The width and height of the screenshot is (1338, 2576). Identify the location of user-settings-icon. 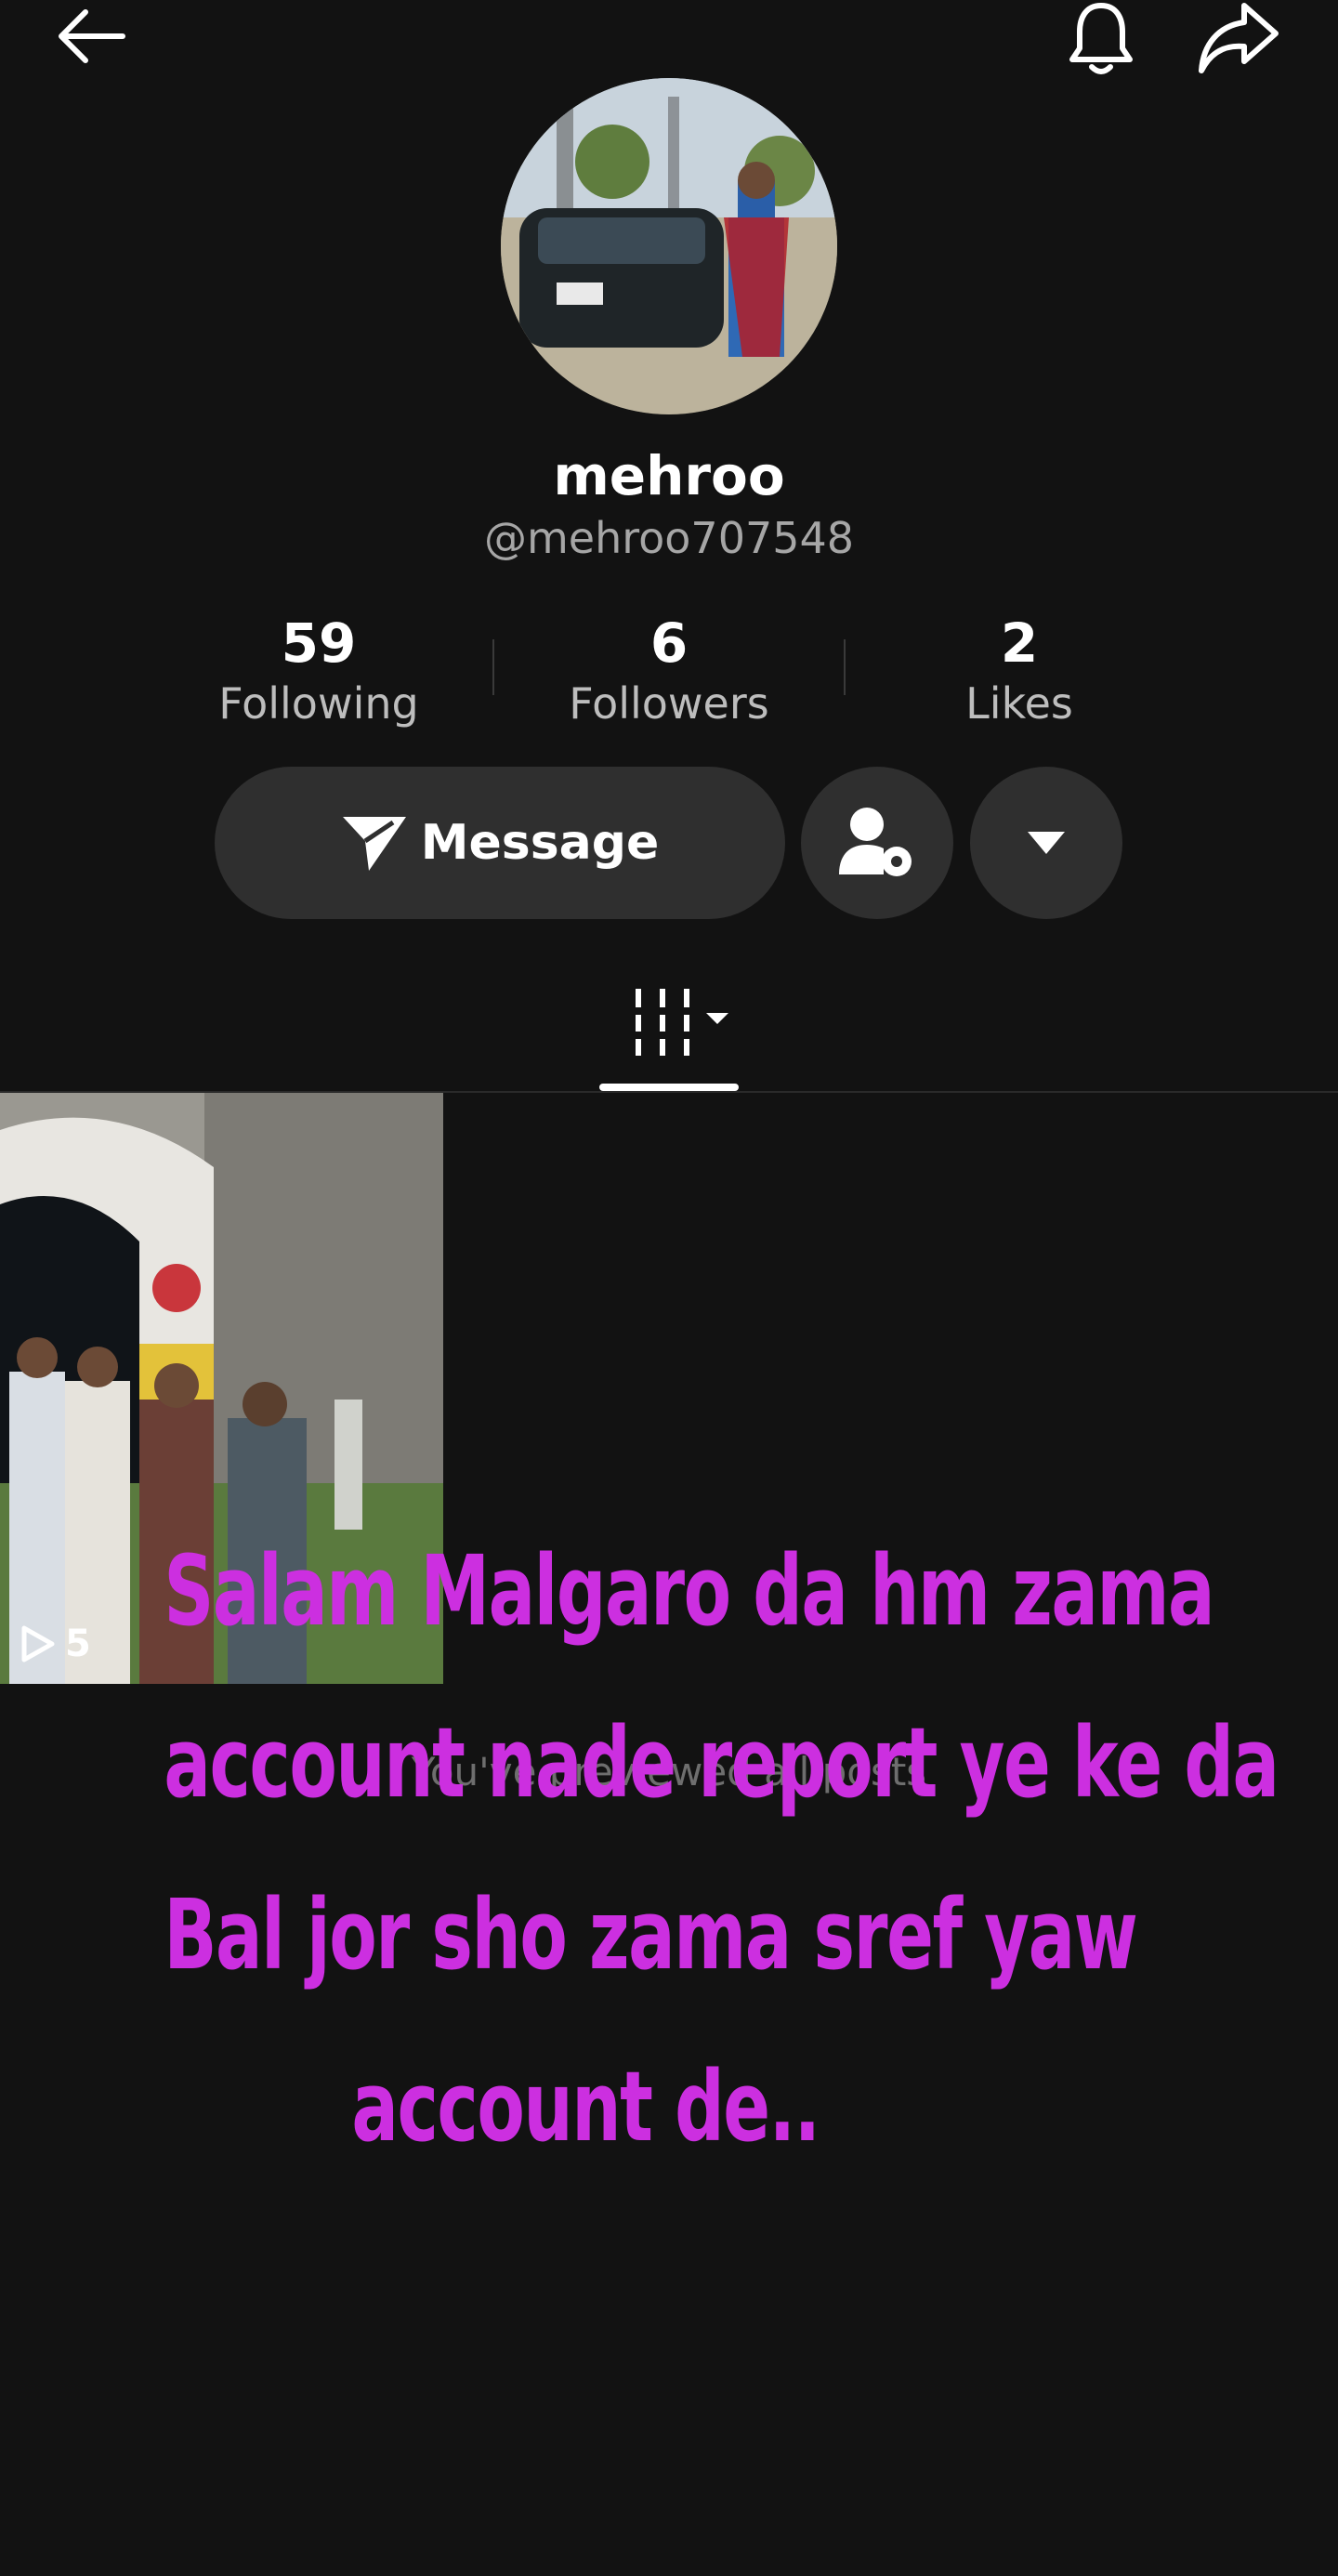
(875, 842).